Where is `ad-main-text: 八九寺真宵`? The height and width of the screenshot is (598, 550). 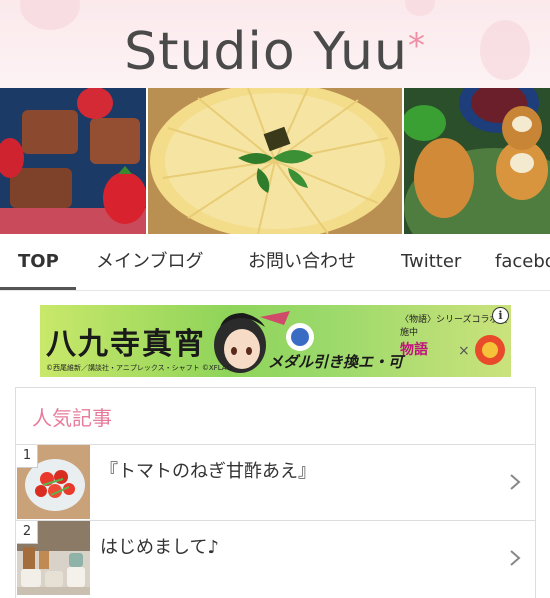 ad-main-text: 八九寺真宵 is located at coordinates (126, 344).